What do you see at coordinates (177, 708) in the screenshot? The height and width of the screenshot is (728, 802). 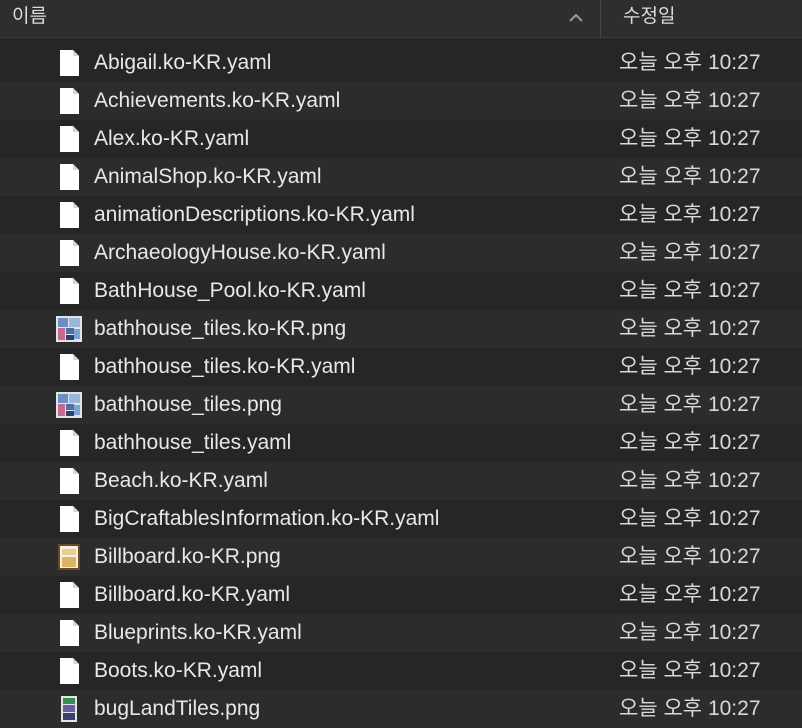 I see `file-name: bugLandTiles.png` at bounding box center [177, 708].